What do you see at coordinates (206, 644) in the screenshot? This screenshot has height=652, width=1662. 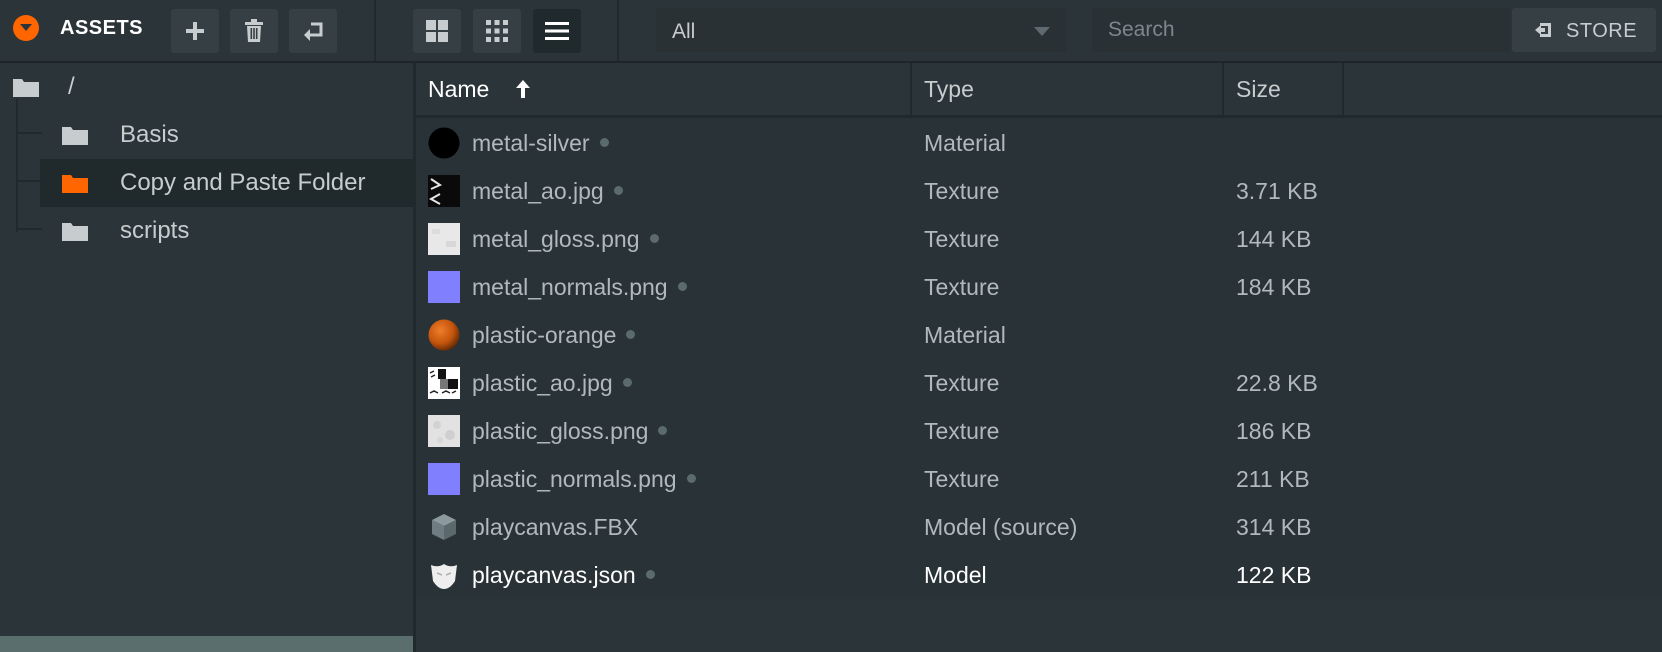 I see `horizontal-scrollbar` at bounding box center [206, 644].